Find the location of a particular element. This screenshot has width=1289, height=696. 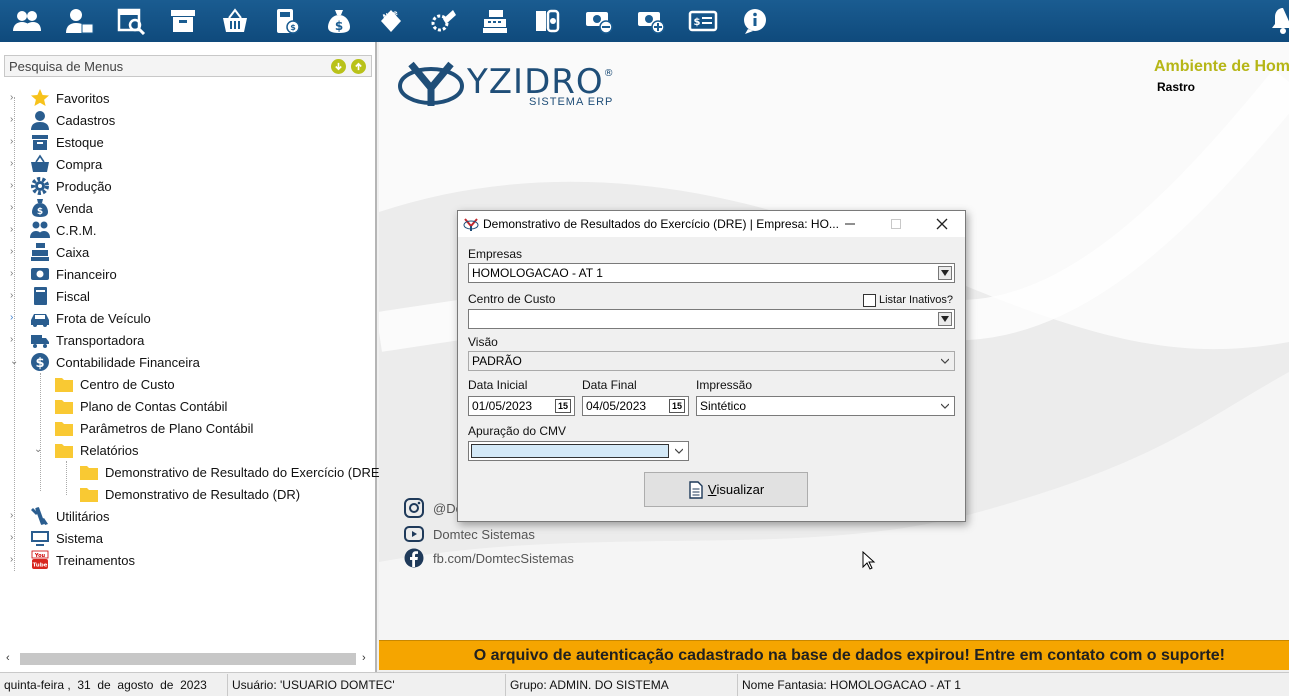

user-card-icon is located at coordinates (79, 21).